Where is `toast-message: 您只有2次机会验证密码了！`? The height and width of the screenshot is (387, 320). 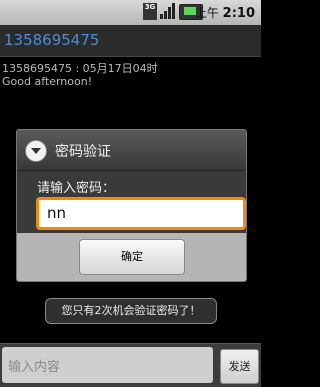 toast-message: 您只有2次机会验证密码了！ is located at coordinates (131, 311).